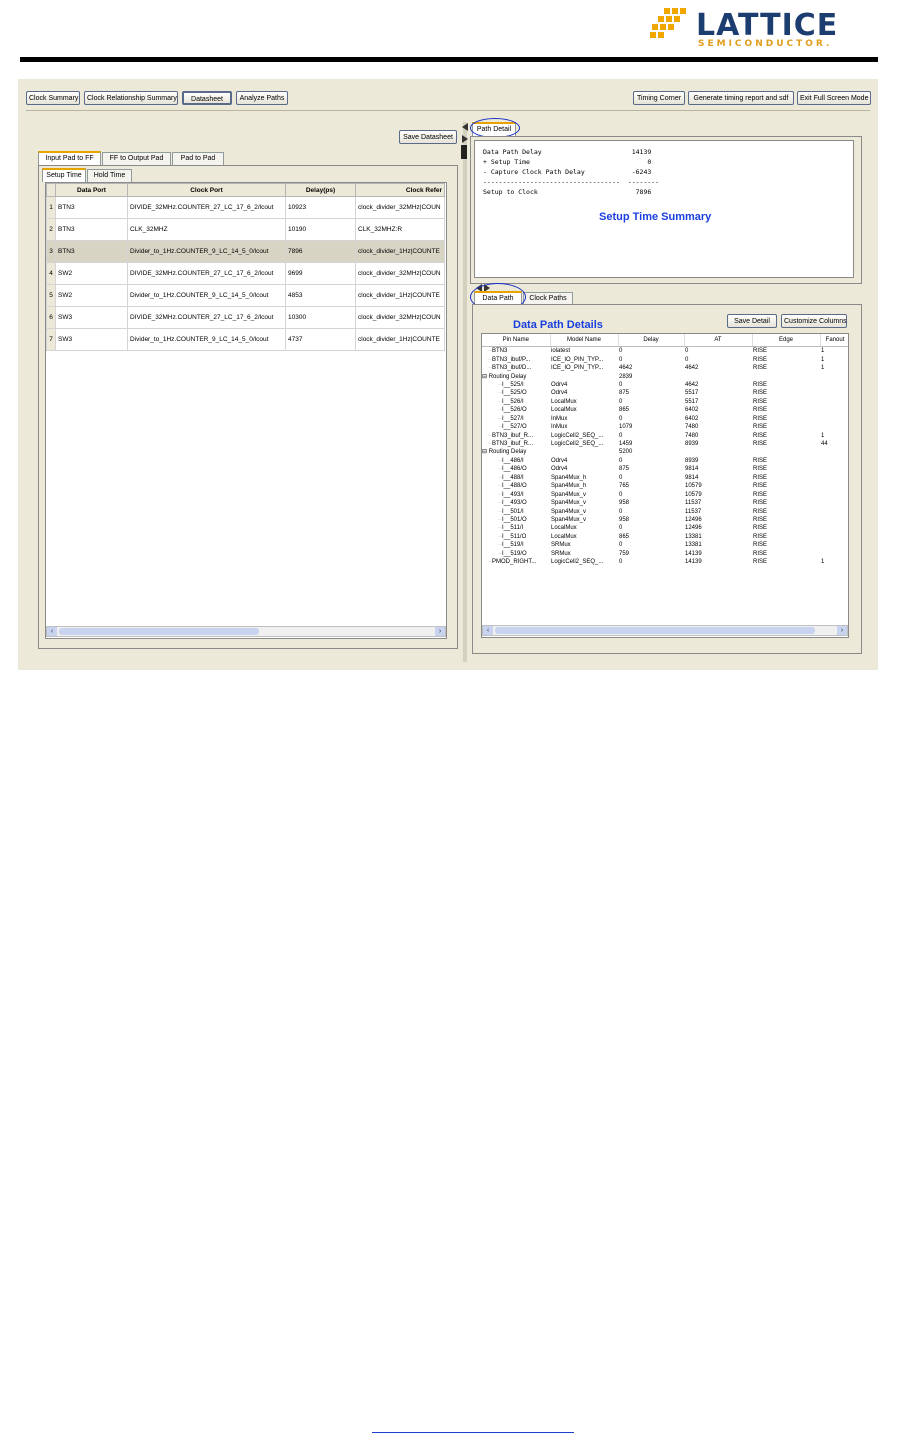 The width and height of the screenshot is (907, 1440). Describe the element at coordinates (692, 435) in the screenshot. I see `at-cell: 7480` at that location.